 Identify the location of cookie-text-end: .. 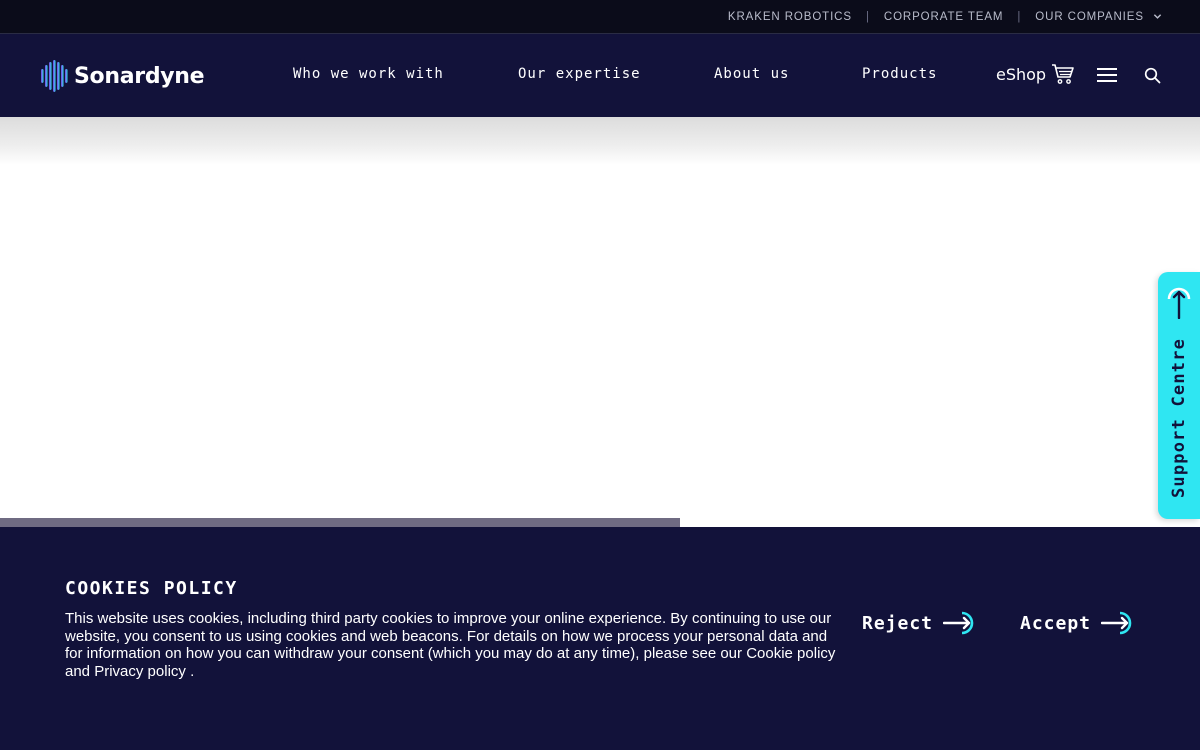
(190, 671).